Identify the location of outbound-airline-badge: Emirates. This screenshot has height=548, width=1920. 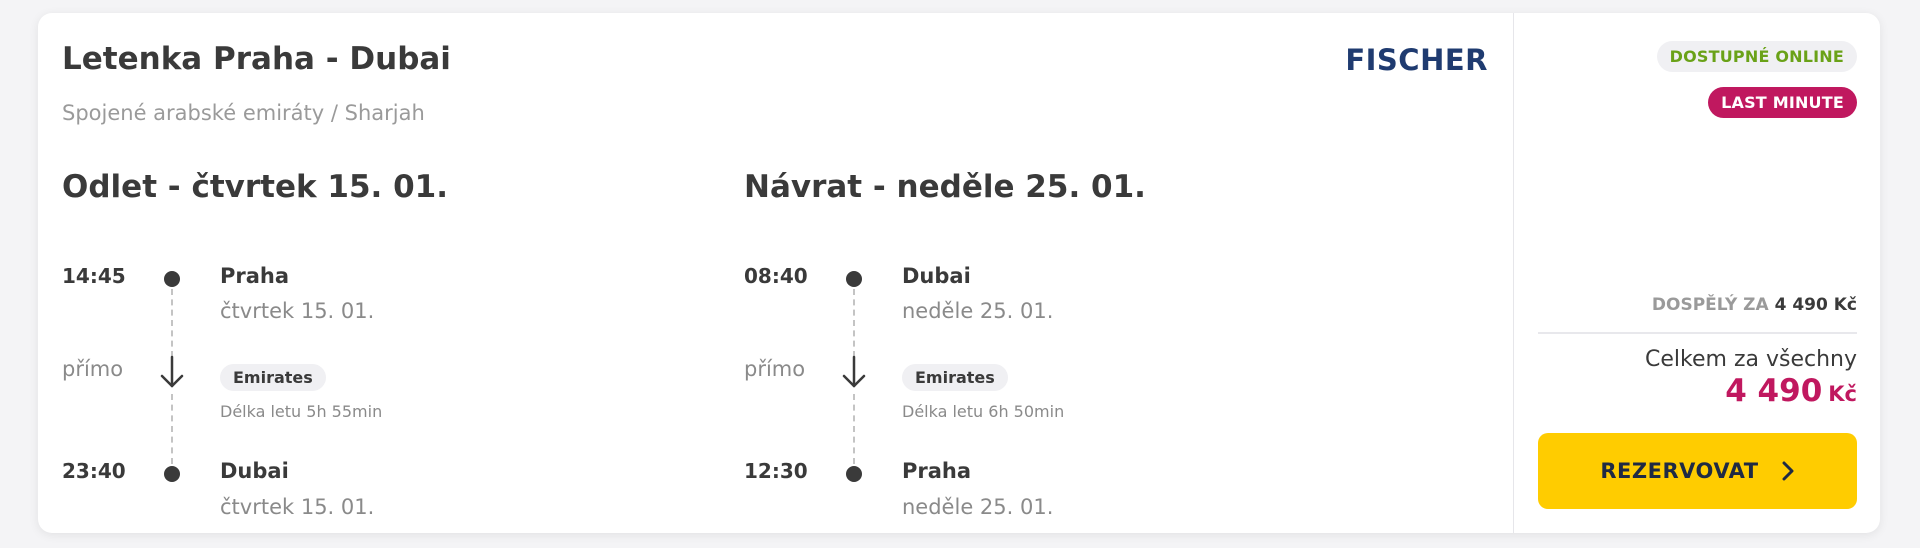
(273, 377).